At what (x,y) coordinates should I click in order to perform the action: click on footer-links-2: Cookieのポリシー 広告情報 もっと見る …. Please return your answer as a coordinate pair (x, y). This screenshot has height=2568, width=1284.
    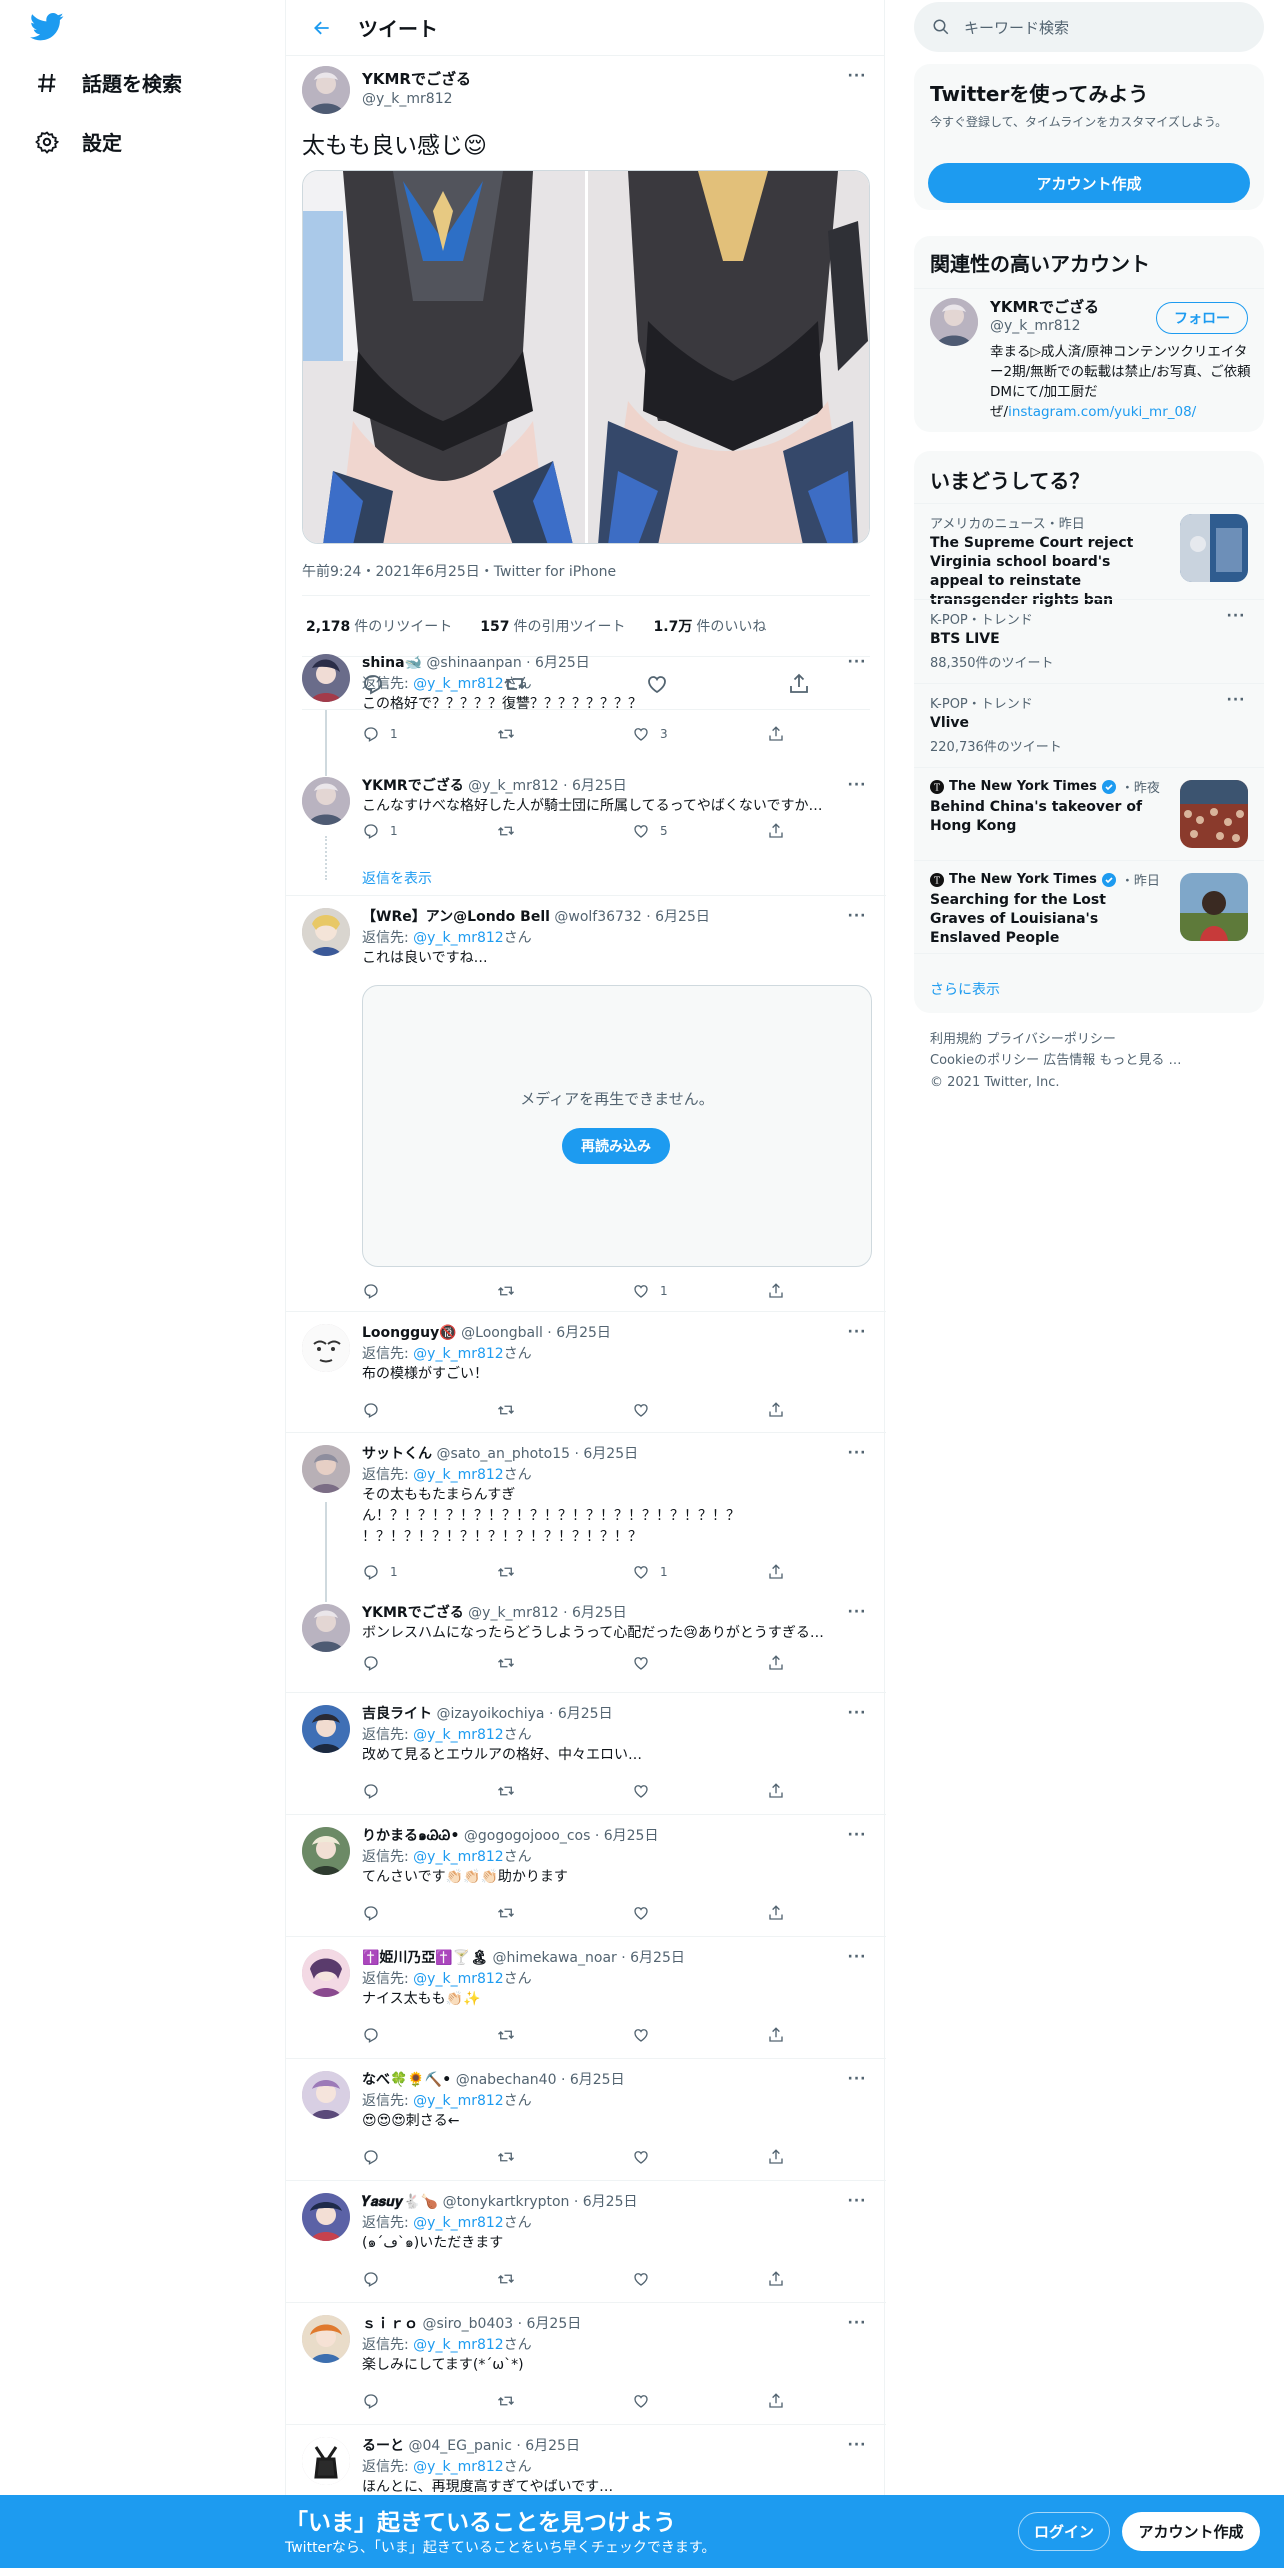
    Looking at the image, I should click on (1056, 1060).